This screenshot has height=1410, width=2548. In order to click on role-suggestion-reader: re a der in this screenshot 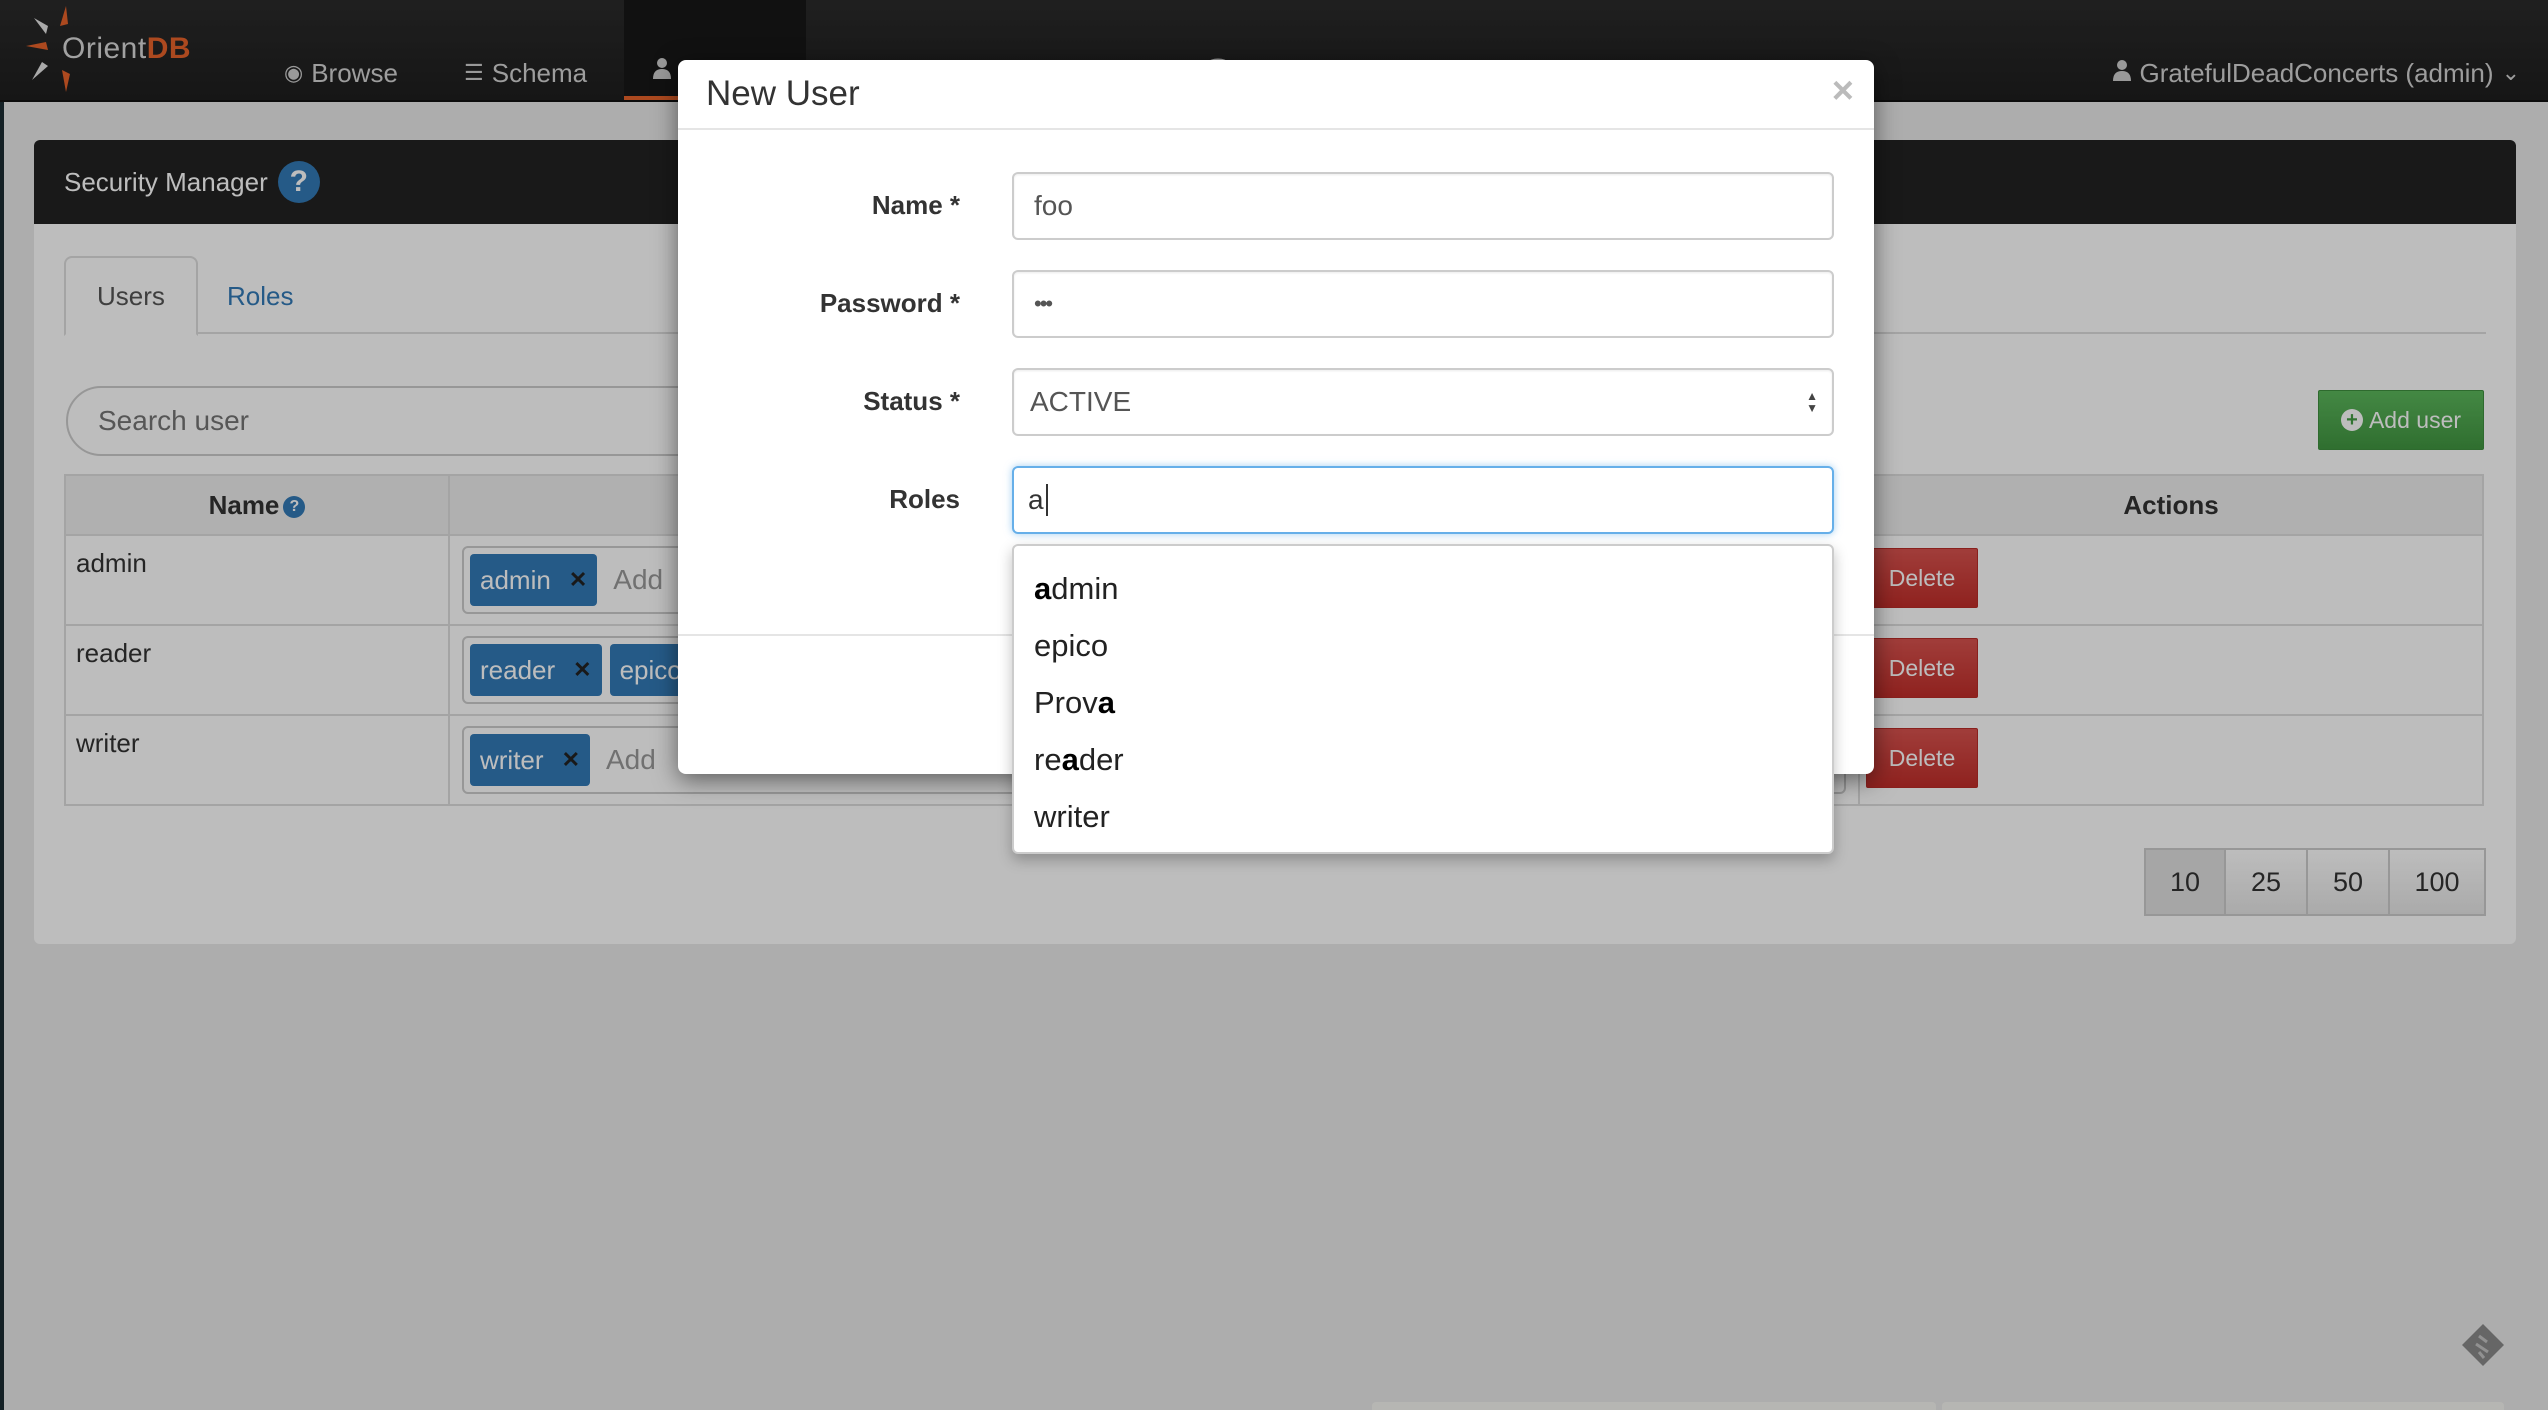, I will do `click(1423, 759)`.